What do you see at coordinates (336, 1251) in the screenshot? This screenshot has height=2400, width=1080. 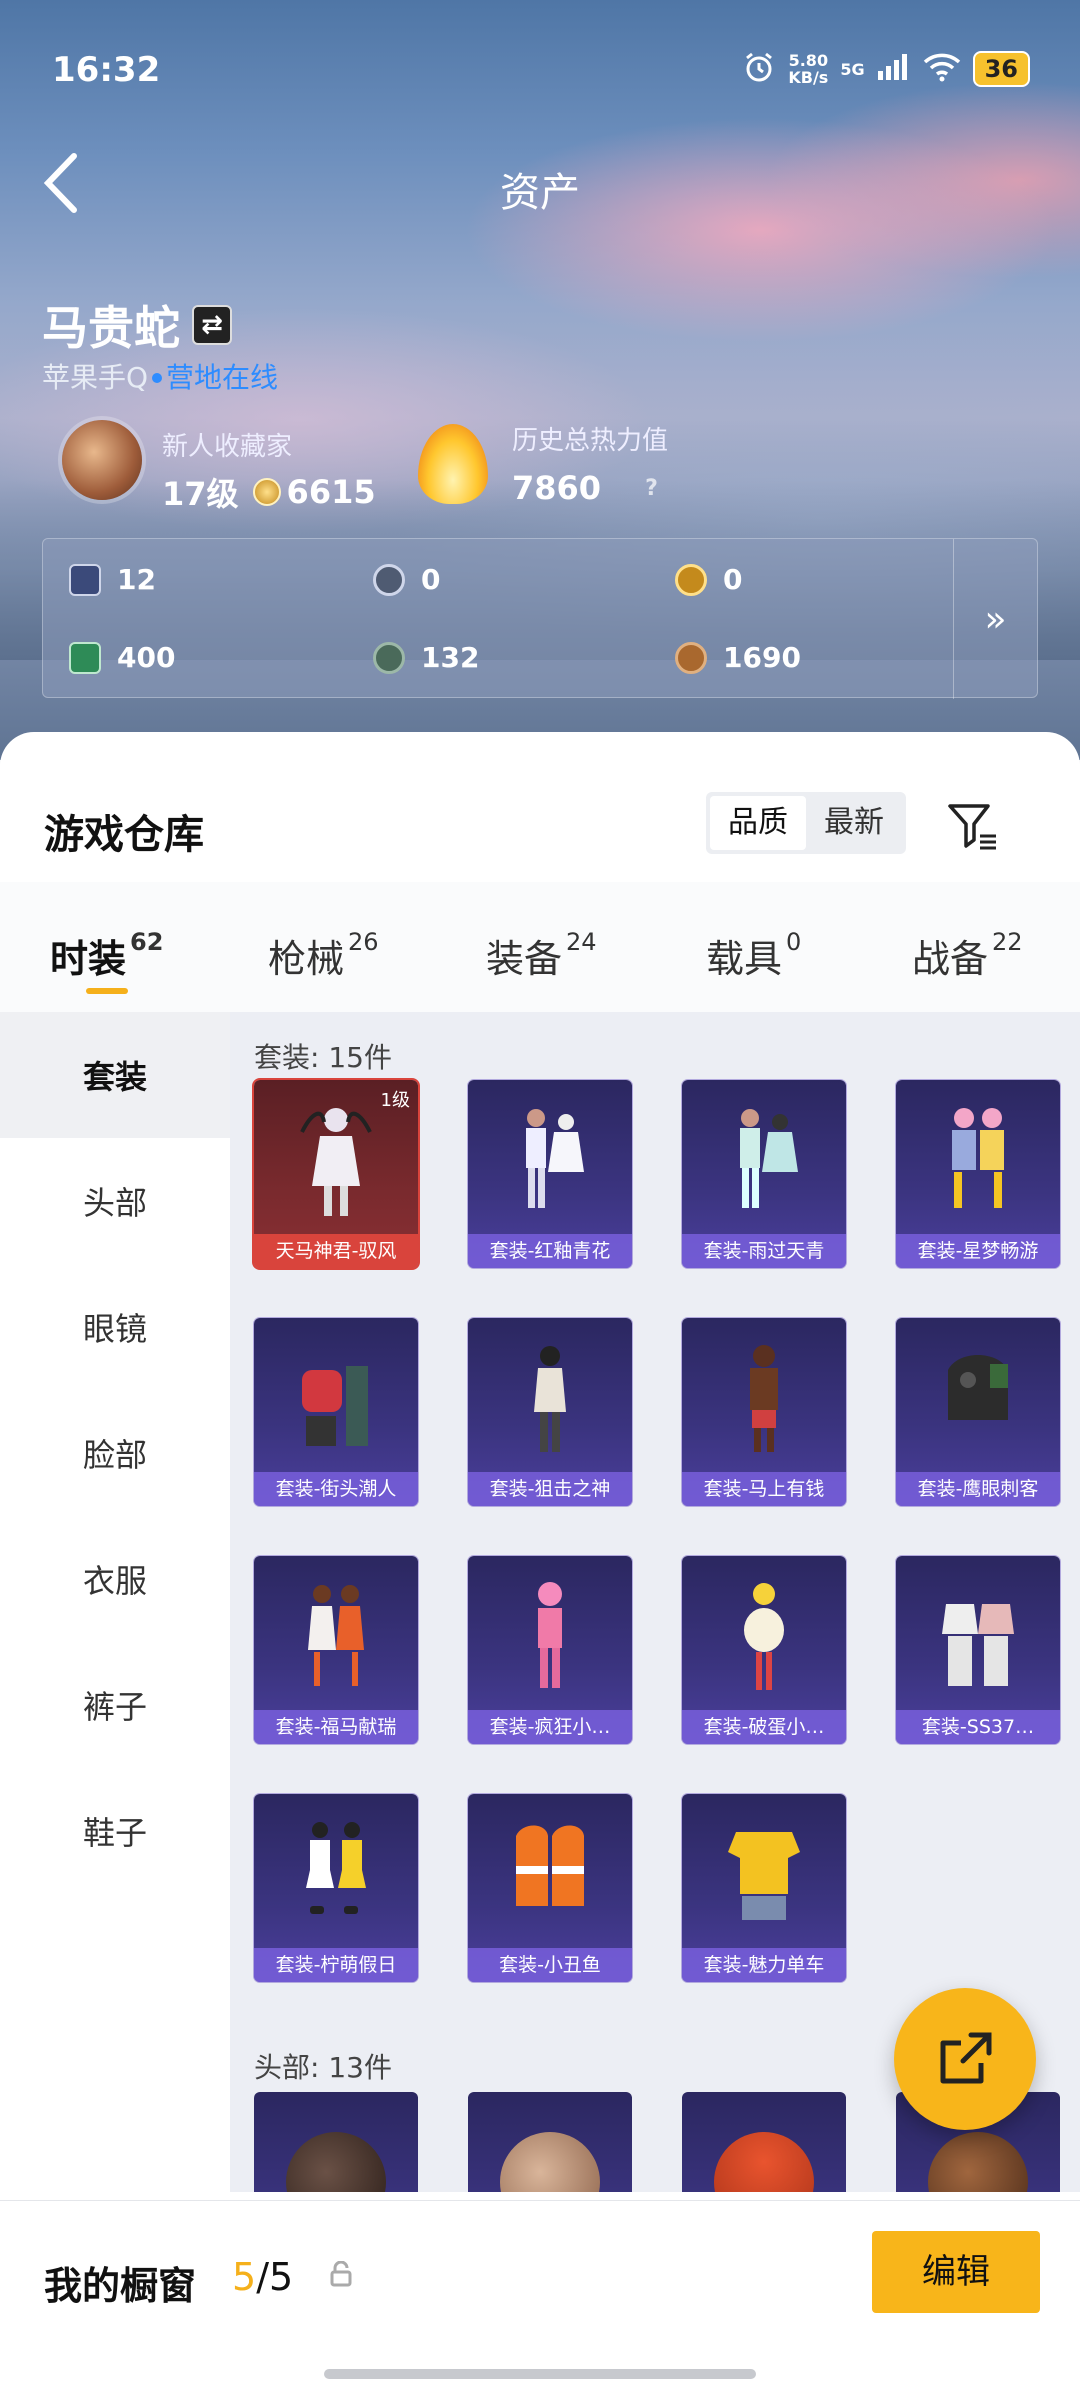 I see `item-name: 天马神君-驭风` at bounding box center [336, 1251].